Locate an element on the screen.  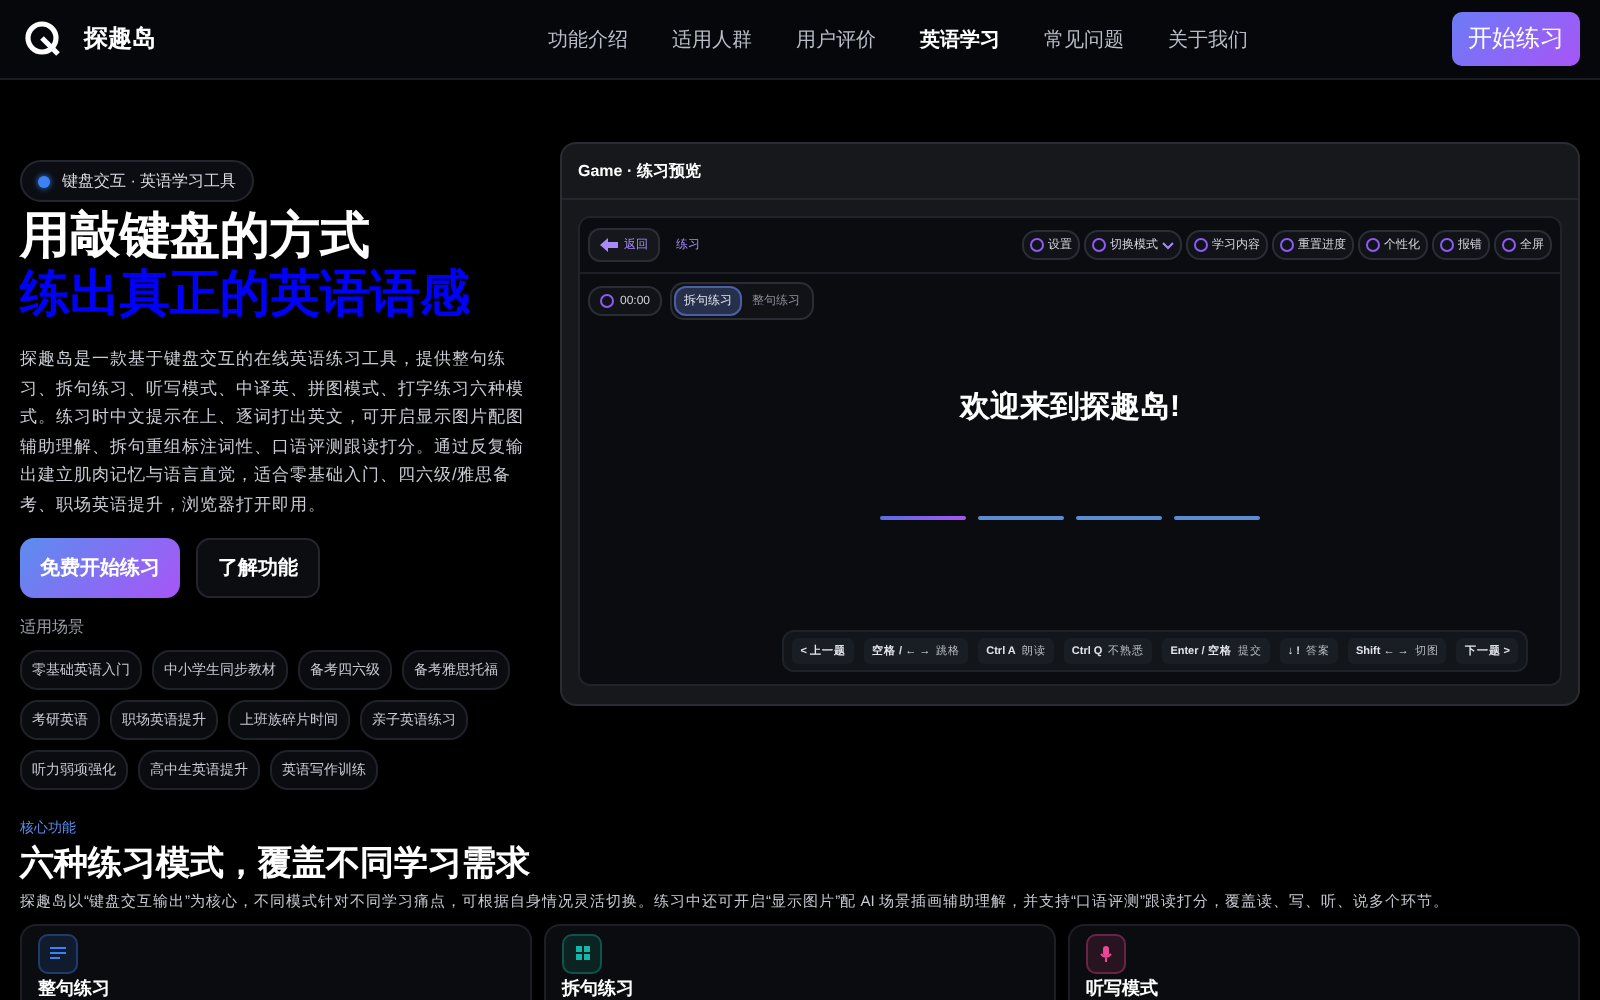
card-title: 拆句练习 is located at coordinates (599, 988).